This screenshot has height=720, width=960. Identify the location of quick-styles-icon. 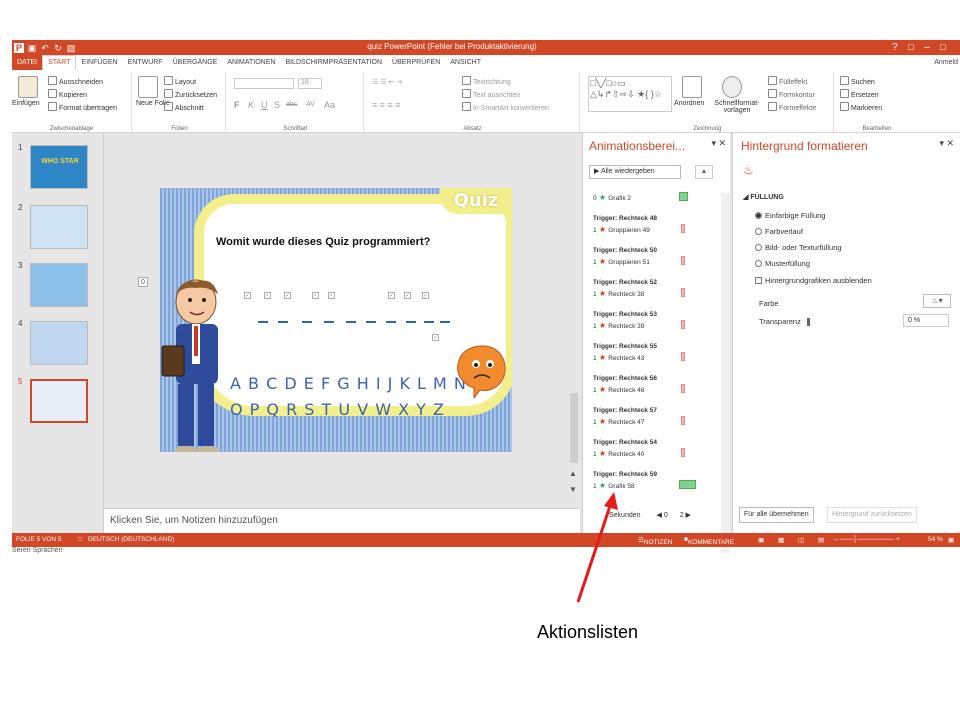
(732, 87).